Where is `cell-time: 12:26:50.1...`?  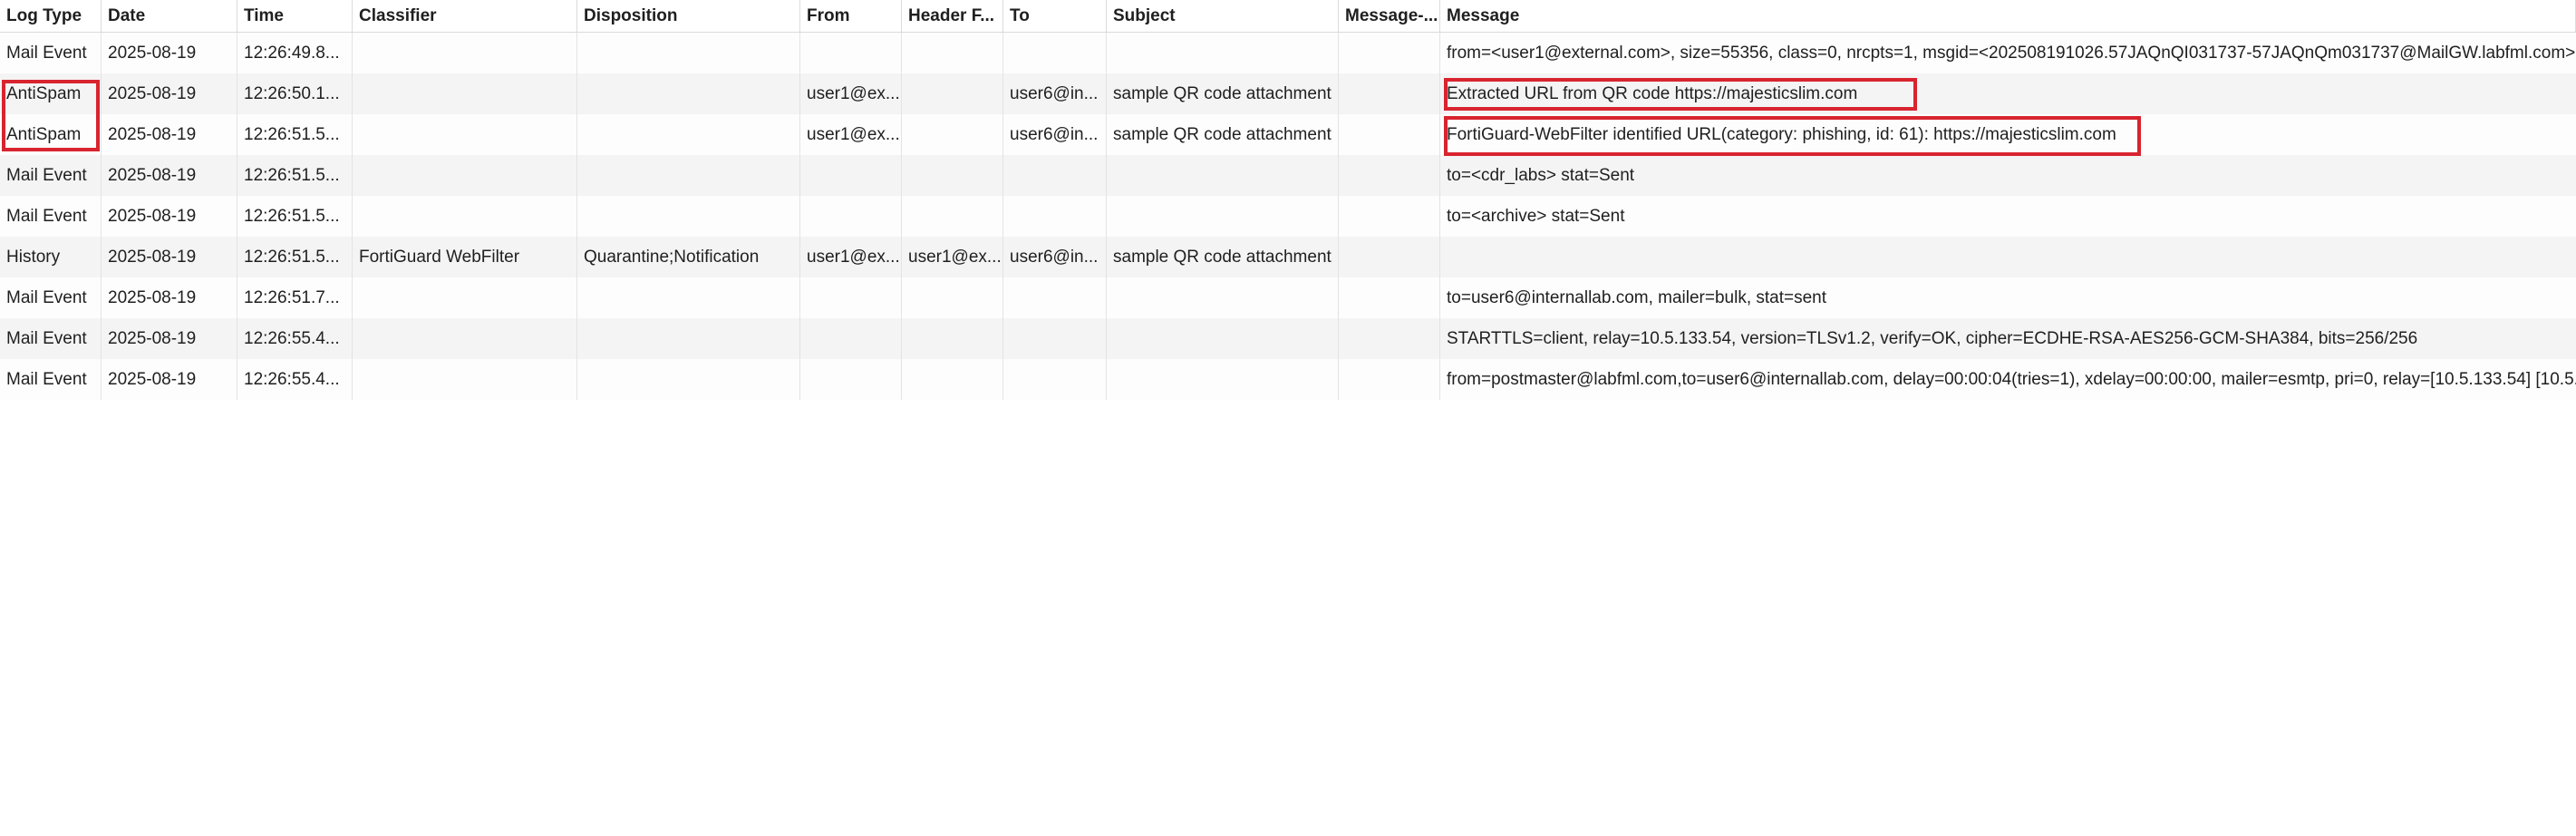
cell-time: 12:26:50.1... is located at coordinates (295, 94).